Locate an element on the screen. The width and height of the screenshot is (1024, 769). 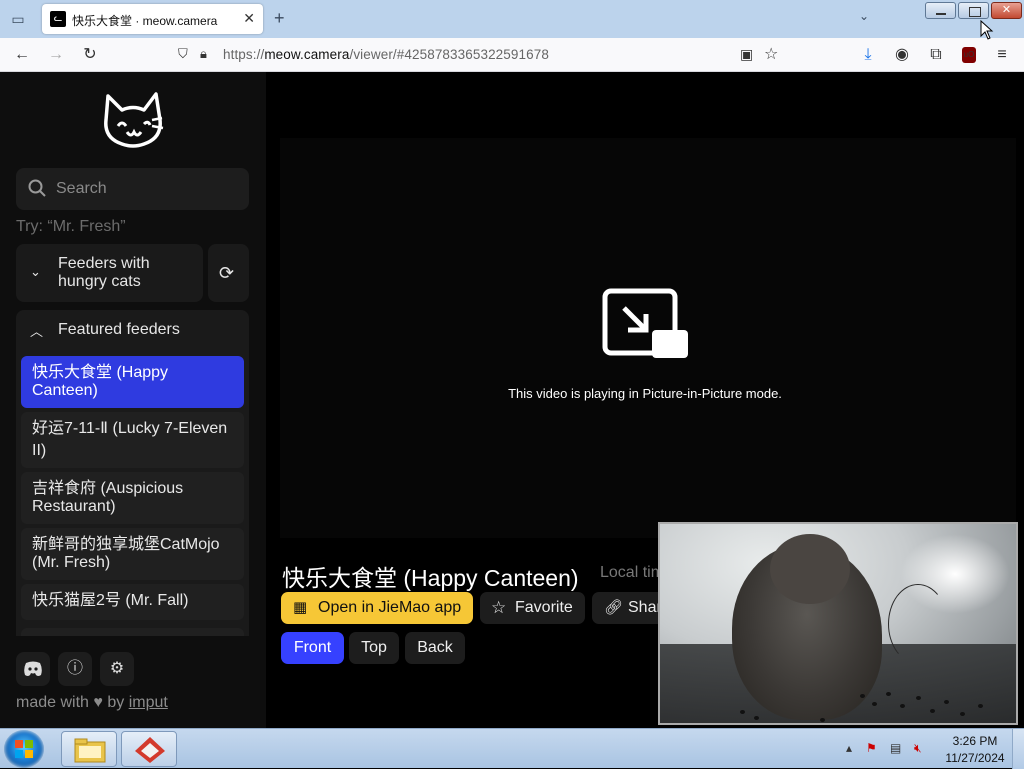
lock-icon: 🔒︎ is located at coordinates (203, 54).